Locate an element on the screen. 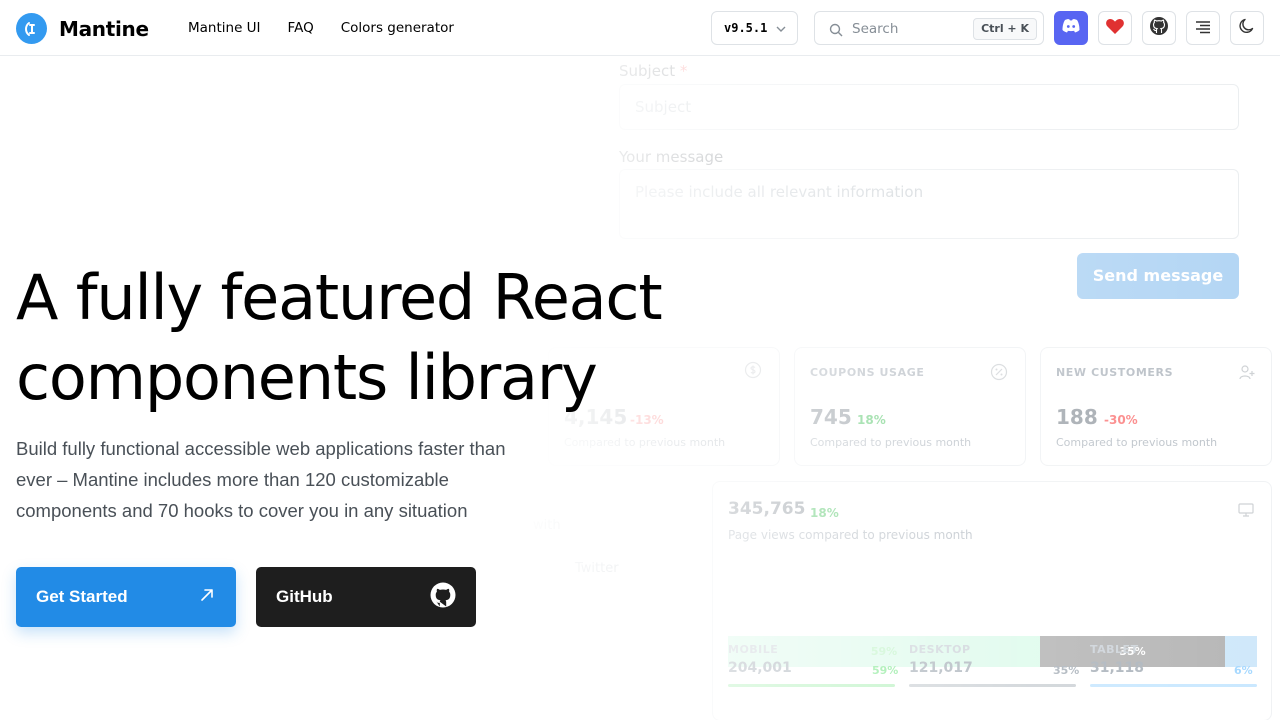  github-header-button is located at coordinates (1159, 28).